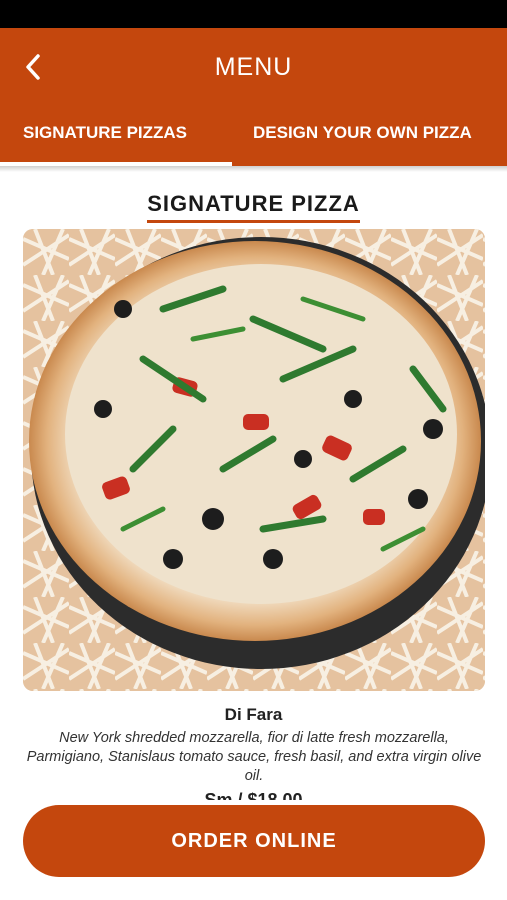  What do you see at coordinates (253, 14) in the screenshot?
I see `status-bar` at bounding box center [253, 14].